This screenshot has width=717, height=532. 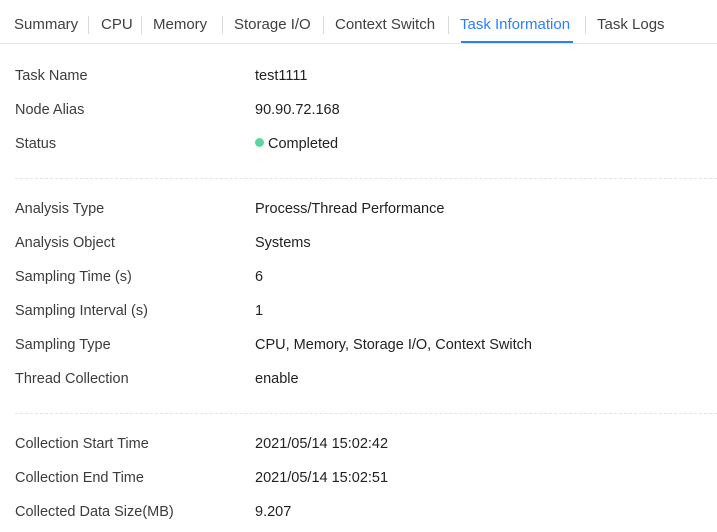 What do you see at coordinates (272, 25) in the screenshot?
I see `tab-storage-io: Storage I/O` at bounding box center [272, 25].